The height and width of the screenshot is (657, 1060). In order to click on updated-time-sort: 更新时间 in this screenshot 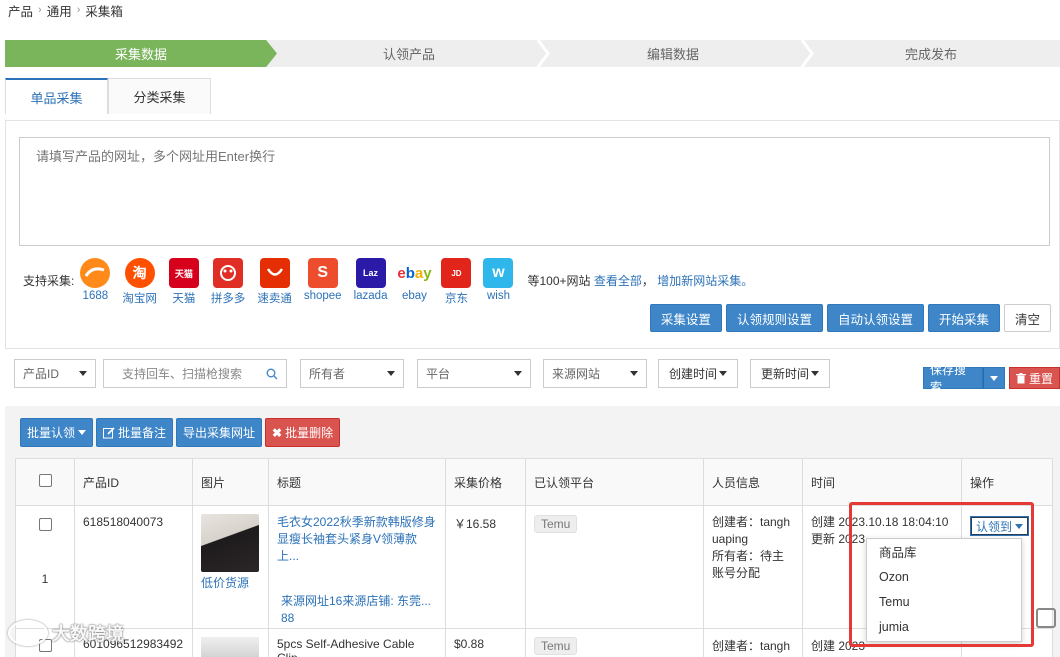, I will do `click(790, 373)`.